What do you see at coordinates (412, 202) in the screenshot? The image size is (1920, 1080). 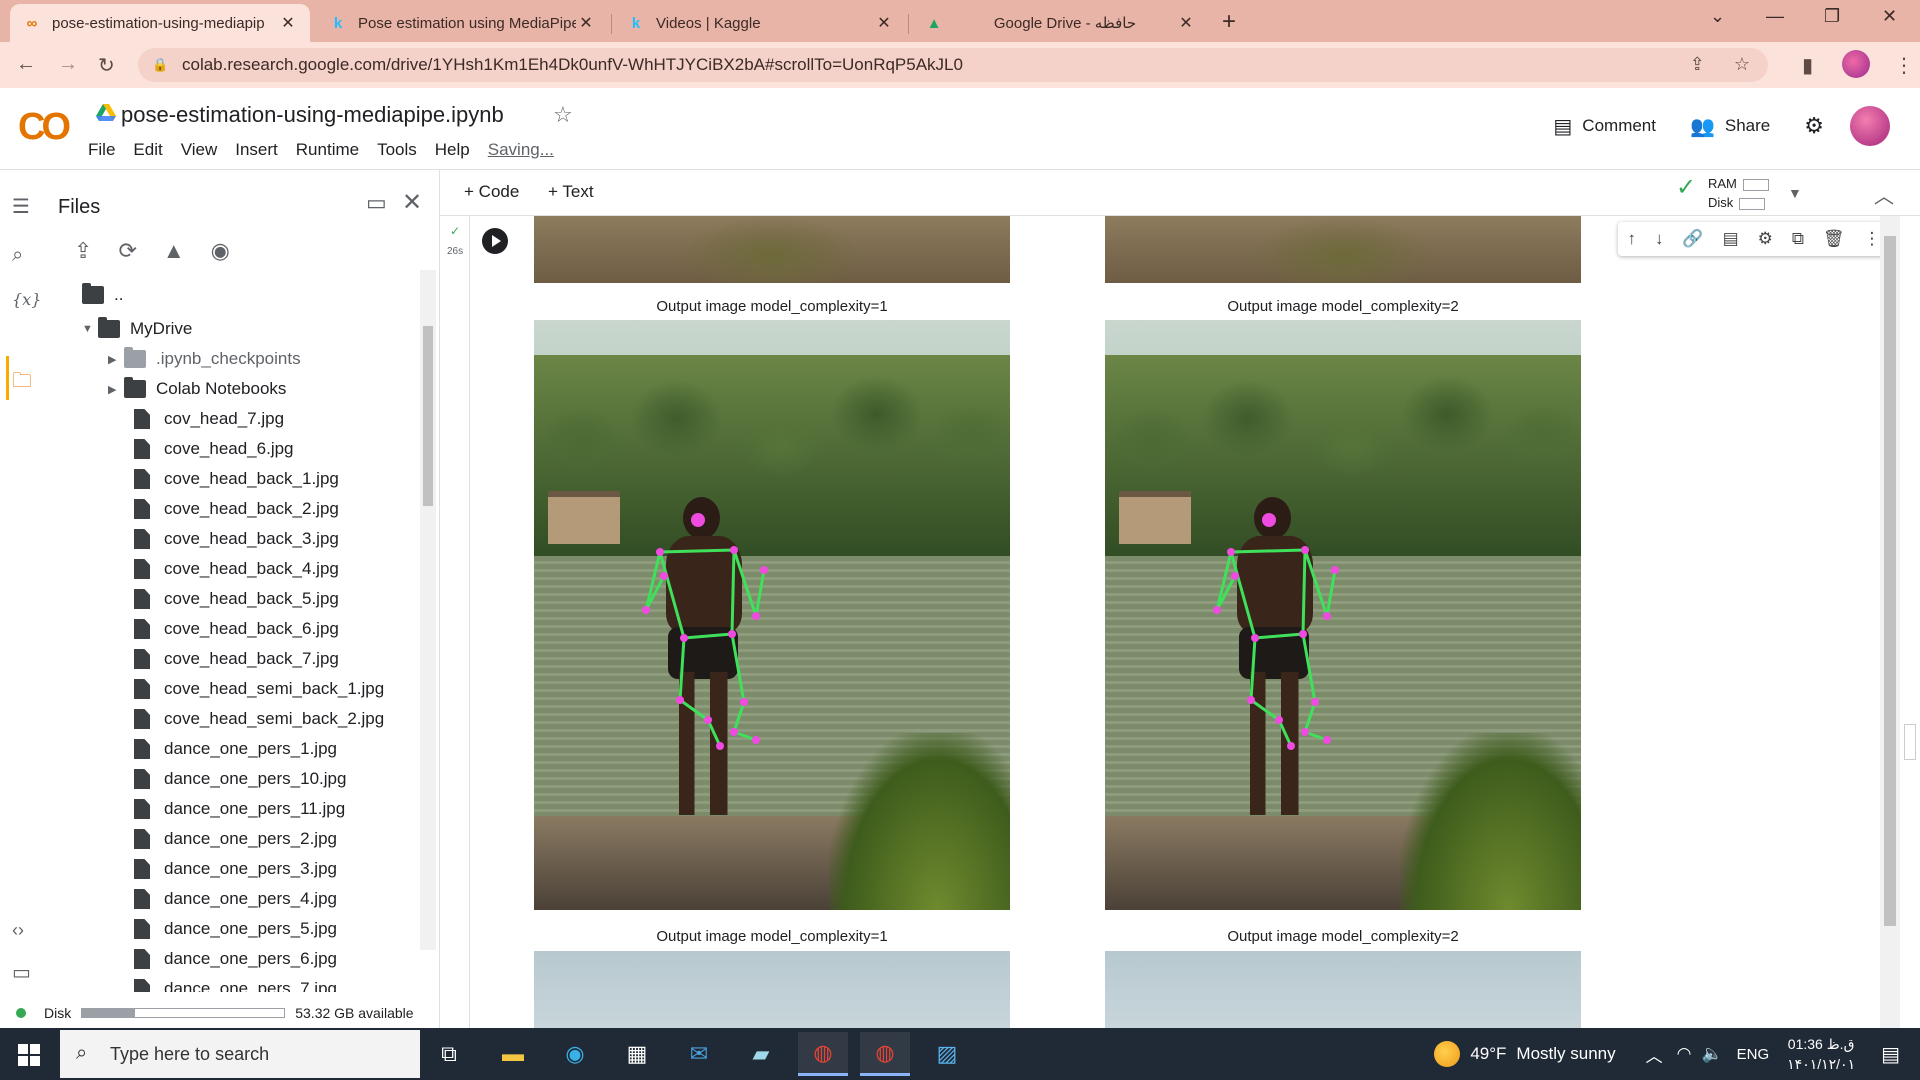 I see `close-panel-icon: ✕` at bounding box center [412, 202].